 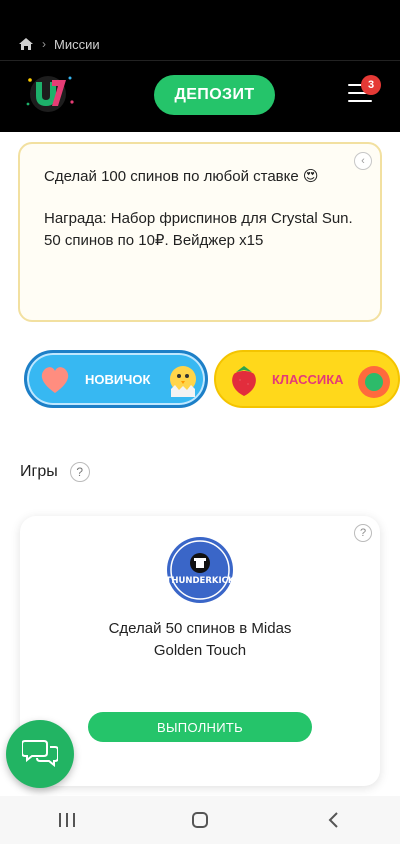 I want to click on casino-chip-icon, so click(x=374, y=382).